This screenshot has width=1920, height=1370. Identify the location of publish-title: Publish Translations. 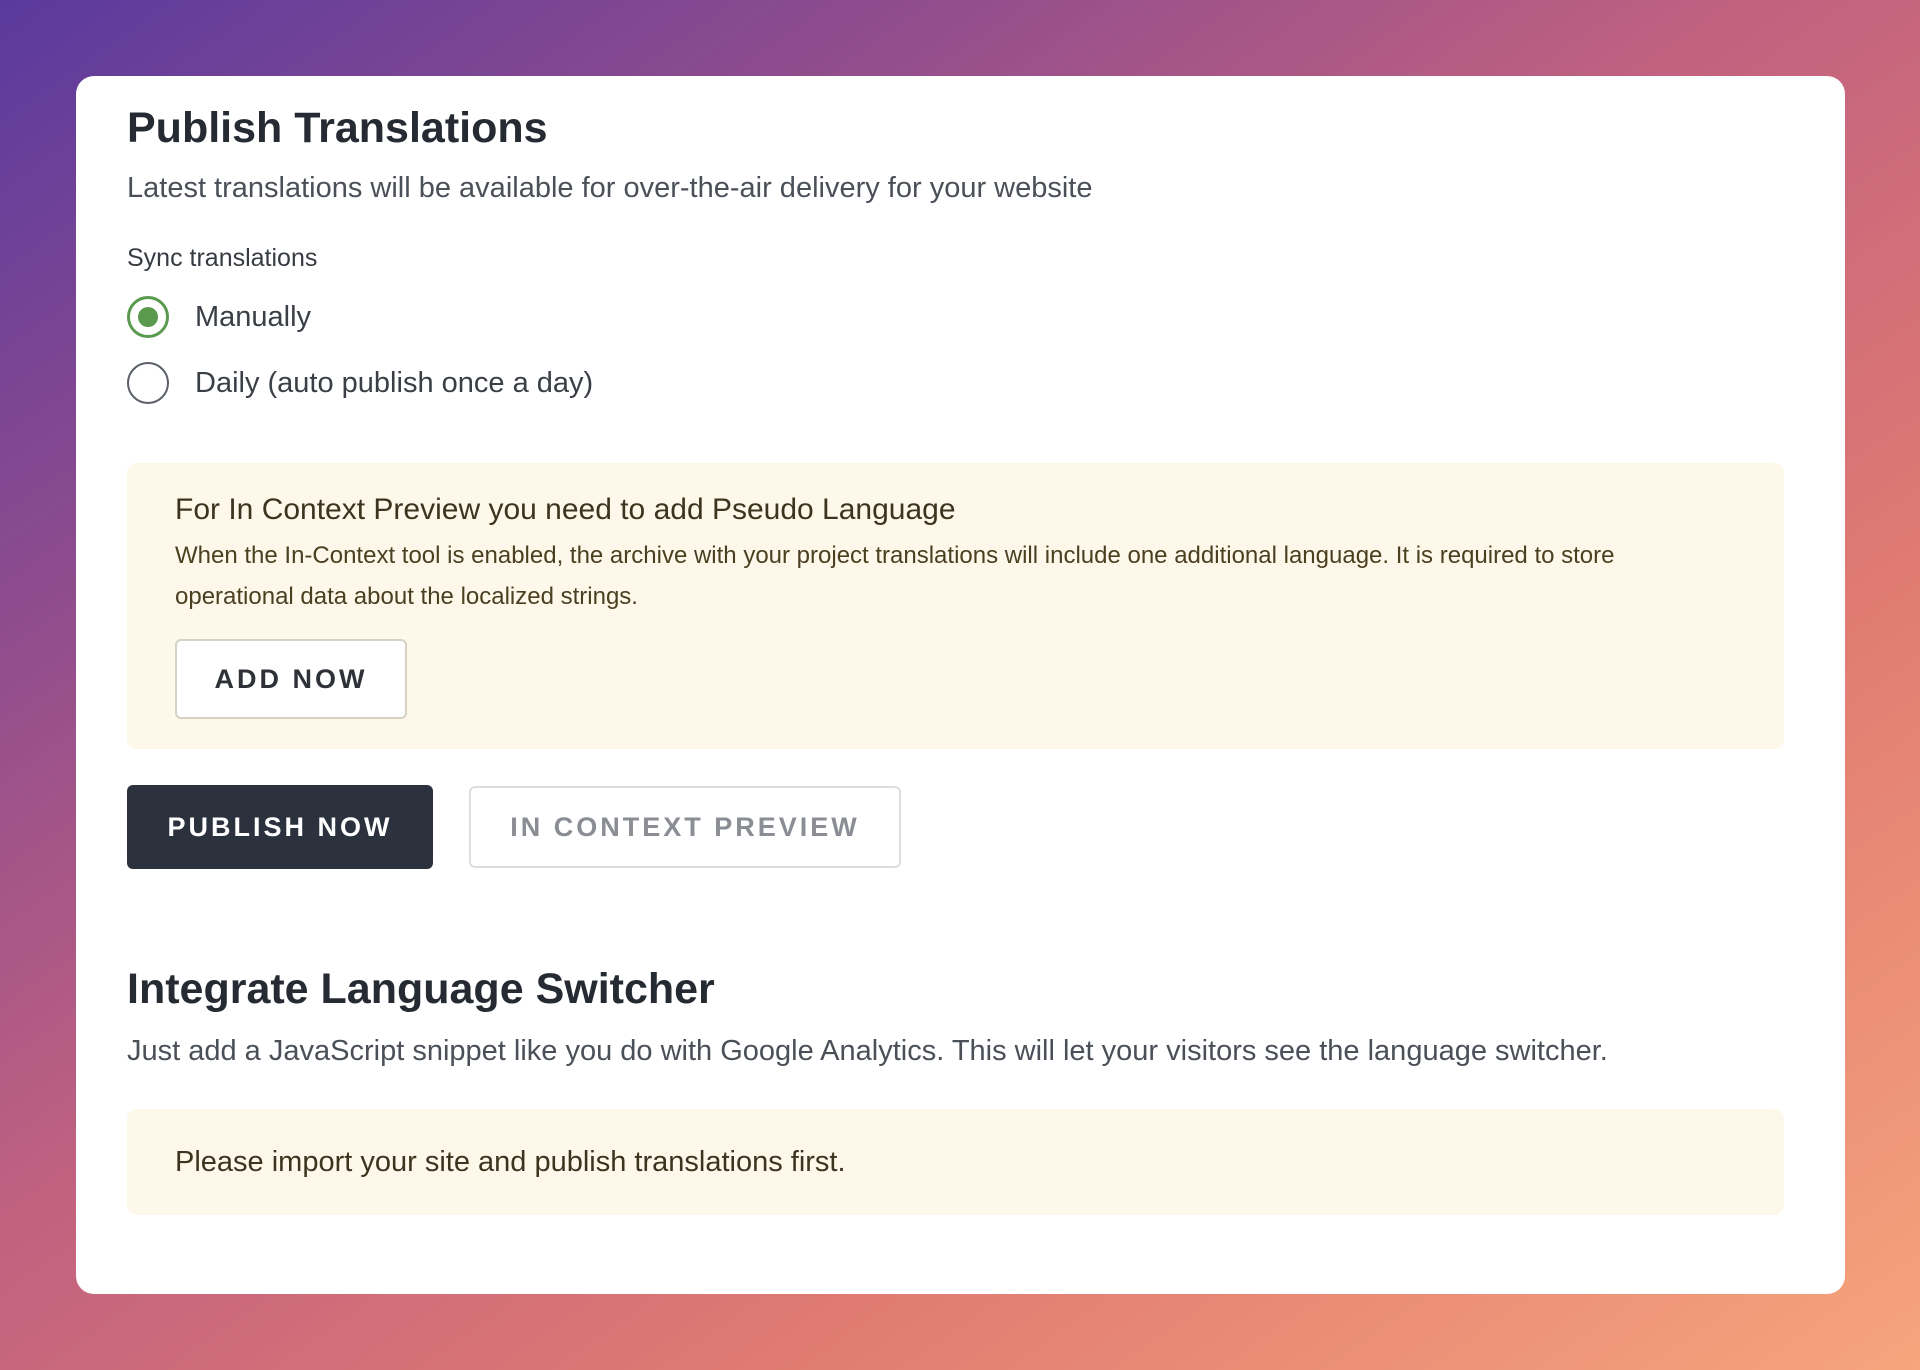
(337, 128).